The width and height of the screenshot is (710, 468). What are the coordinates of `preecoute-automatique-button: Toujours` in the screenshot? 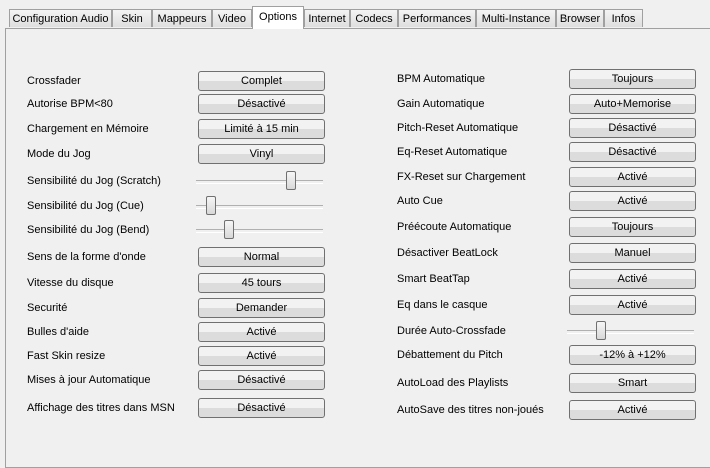 It's located at (632, 227).